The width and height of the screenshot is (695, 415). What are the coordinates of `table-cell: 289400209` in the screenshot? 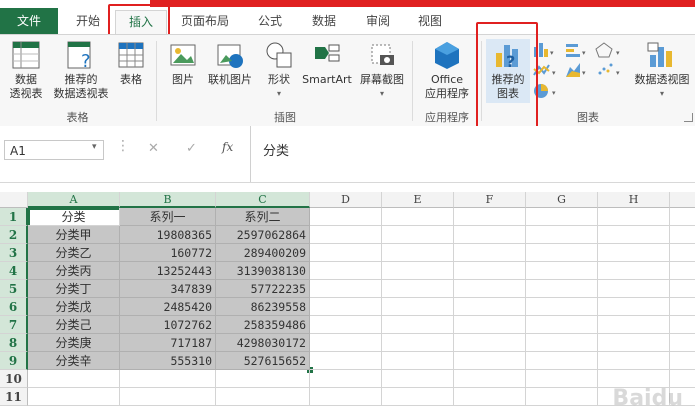 It's located at (263, 253).